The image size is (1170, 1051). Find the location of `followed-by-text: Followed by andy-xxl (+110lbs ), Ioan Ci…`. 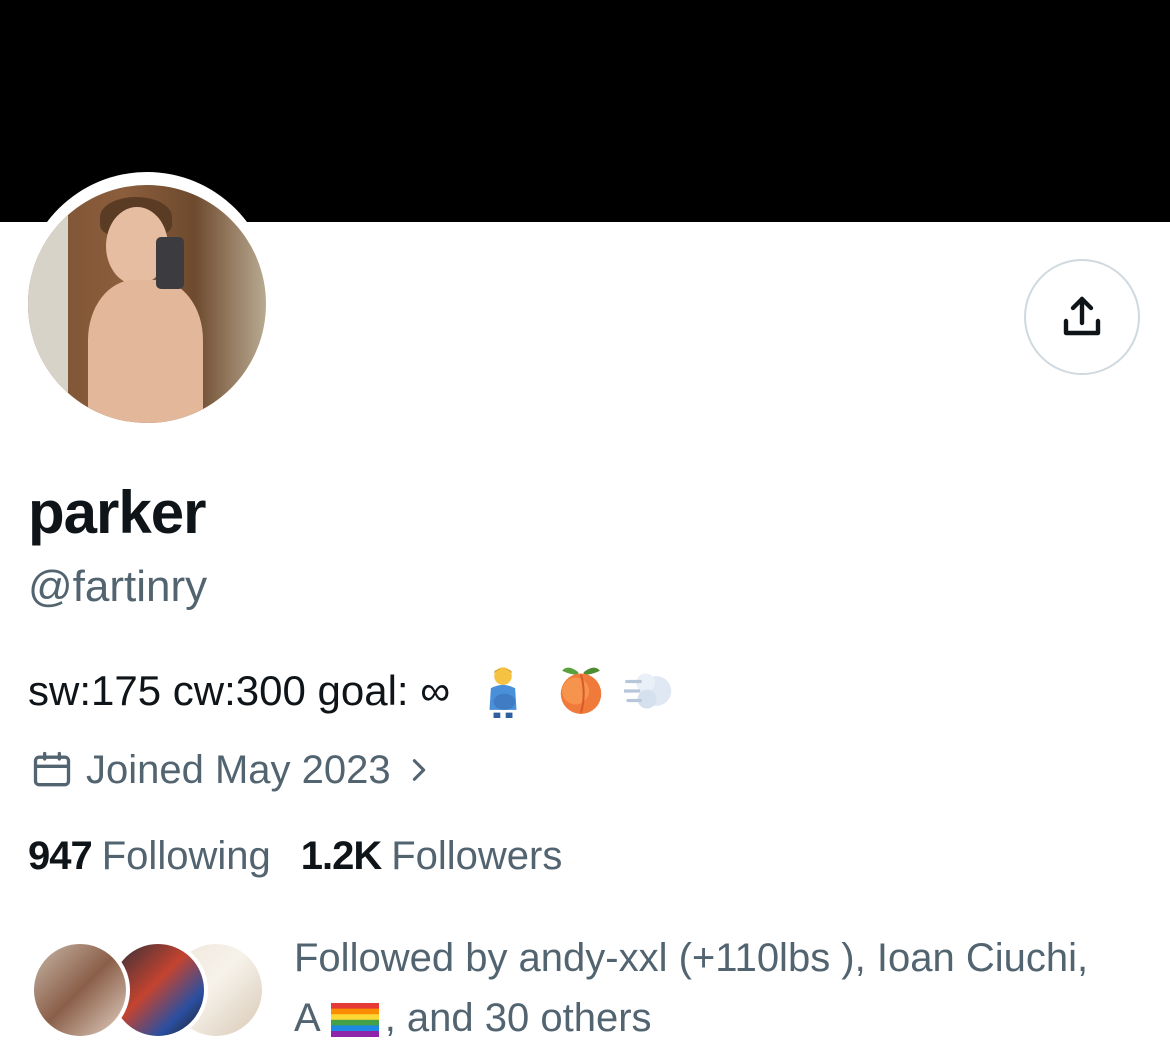

followed-by-text: Followed by andy-xxl (+110lbs ), Ioan Ci… is located at coordinates (724, 988).